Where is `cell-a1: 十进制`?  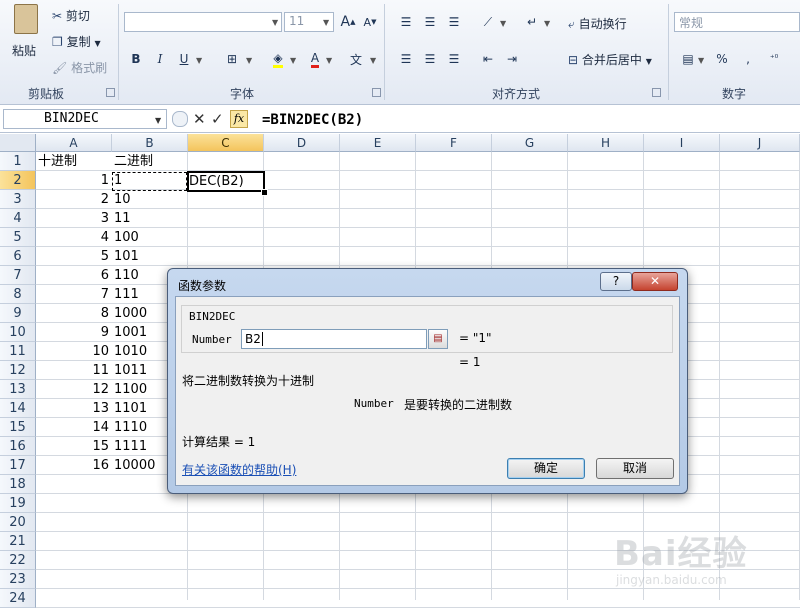 cell-a1: 十进制 is located at coordinates (74, 161).